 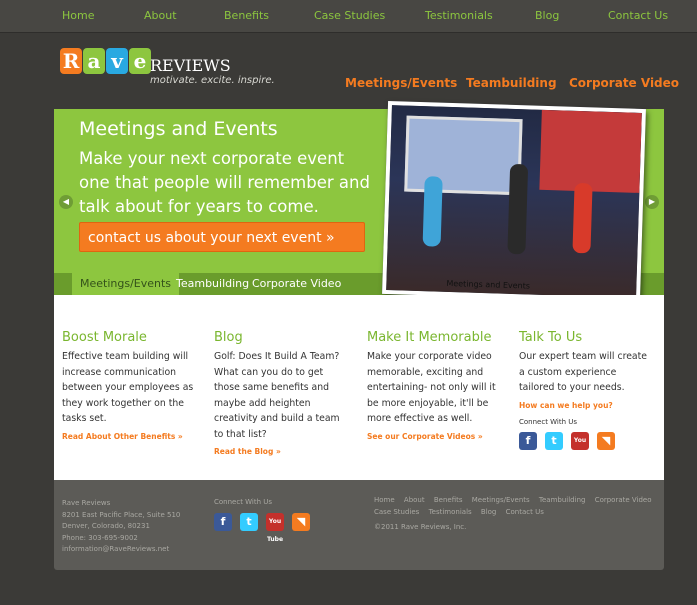 I want to click on logo-letter: e, so click(x=140, y=61).